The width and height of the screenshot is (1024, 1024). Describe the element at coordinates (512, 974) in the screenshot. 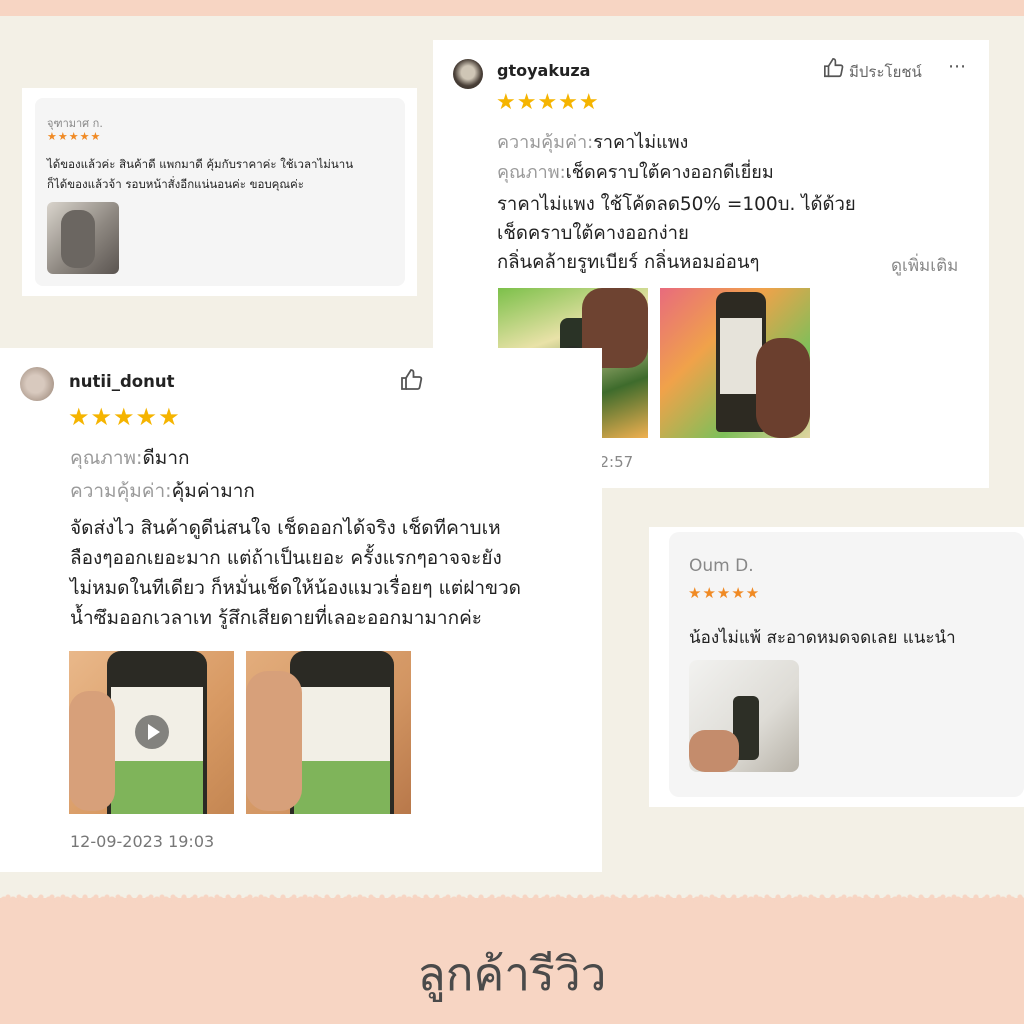

I see `footer-title: ลูกค้ารีวิว` at that location.